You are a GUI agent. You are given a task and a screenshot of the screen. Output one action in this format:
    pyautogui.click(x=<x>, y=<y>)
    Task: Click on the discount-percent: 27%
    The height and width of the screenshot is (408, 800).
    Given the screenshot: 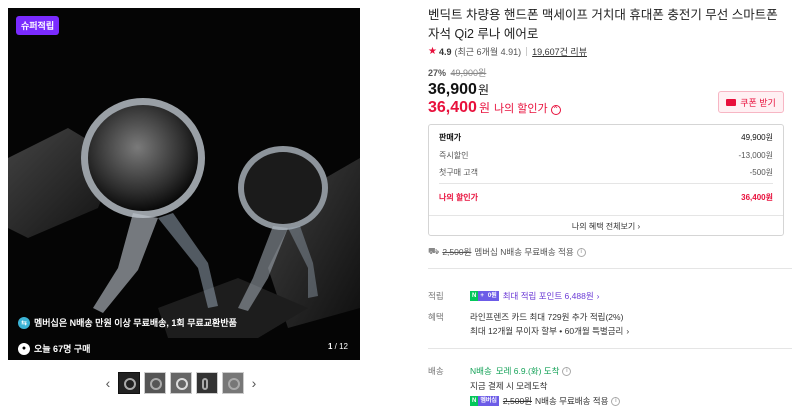 What is the action you would take?
    pyautogui.click(x=437, y=73)
    